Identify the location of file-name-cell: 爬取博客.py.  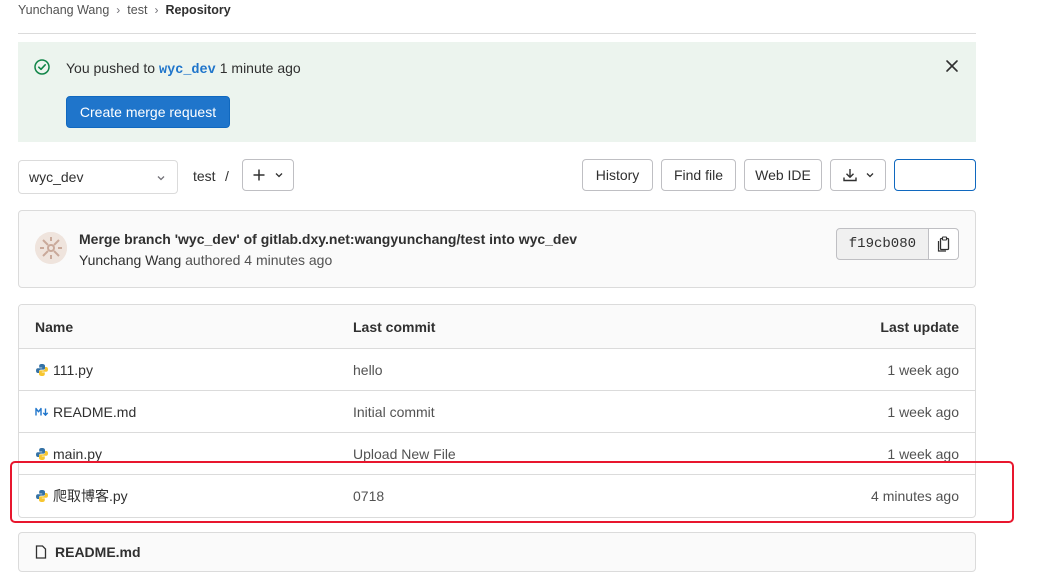
(81, 496).